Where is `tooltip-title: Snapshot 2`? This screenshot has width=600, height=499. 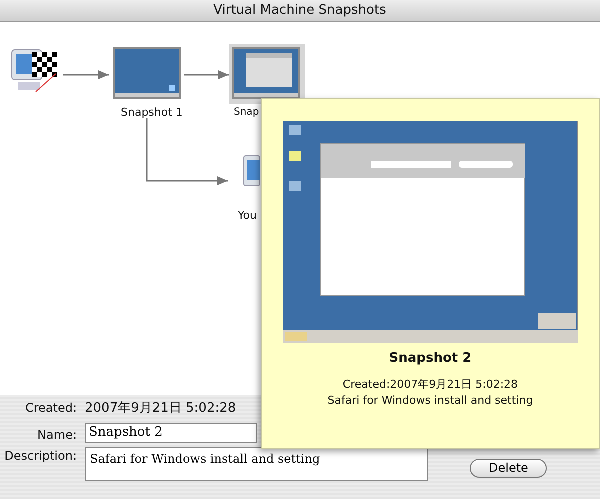 tooltip-title: Snapshot 2 is located at coordinates (430, 359).